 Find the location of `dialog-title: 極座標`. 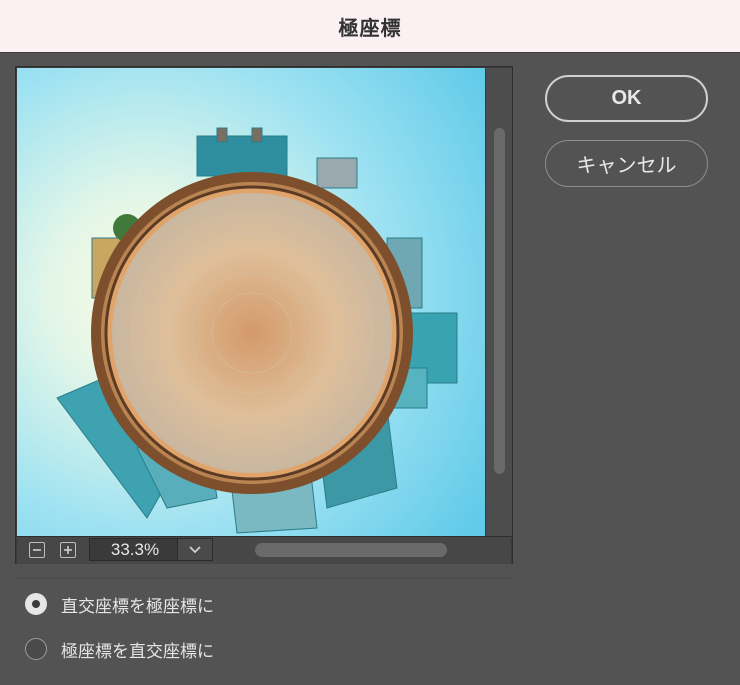

dialog-title: 極座標 is located at coordinates (370, 27).